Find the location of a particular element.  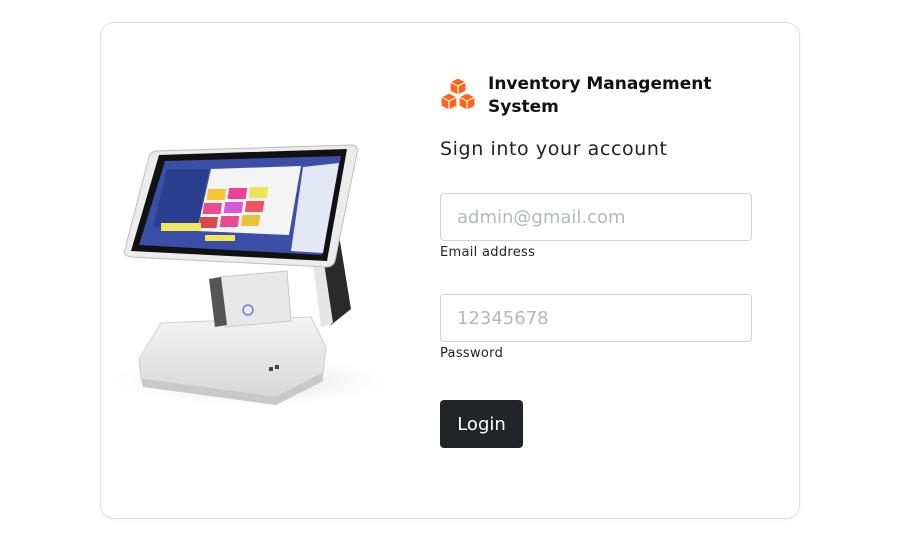

password-input is located at coordinates (596, 318).